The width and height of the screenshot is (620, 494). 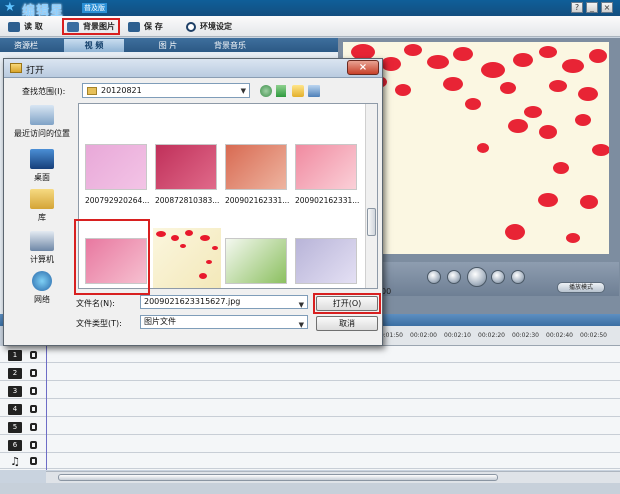 I want to click on selection-highlight, so click(x=112, y=257).